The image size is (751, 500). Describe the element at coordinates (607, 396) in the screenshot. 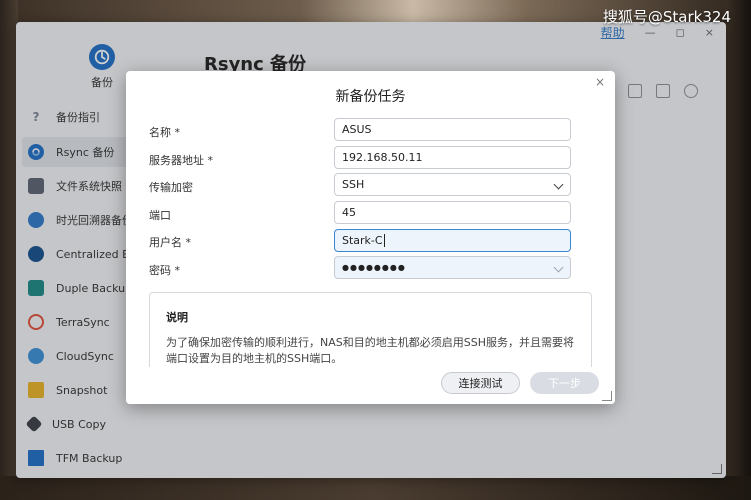

I see `dialog-resize-handle` at that location.